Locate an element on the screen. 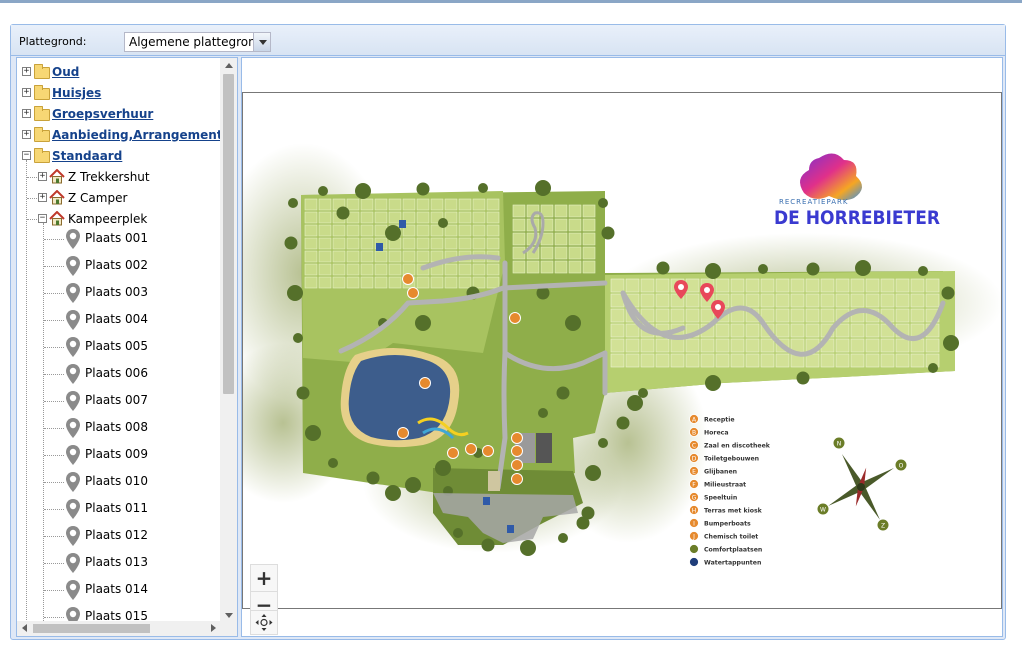 This screenshot has width=1022, height=669. tree-place-label: Plaats 004 is located at coordinates (116, 319).